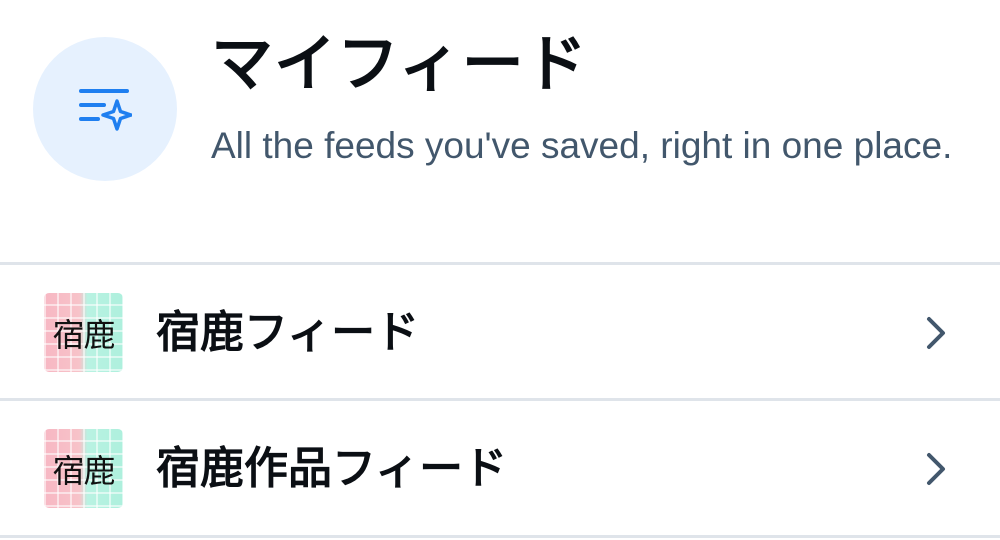 Image resolution: width=1000 pixels, height=540 pixels. Describe the element at coordinates (500, 536) in the screenshot. I see `divider` at that location.